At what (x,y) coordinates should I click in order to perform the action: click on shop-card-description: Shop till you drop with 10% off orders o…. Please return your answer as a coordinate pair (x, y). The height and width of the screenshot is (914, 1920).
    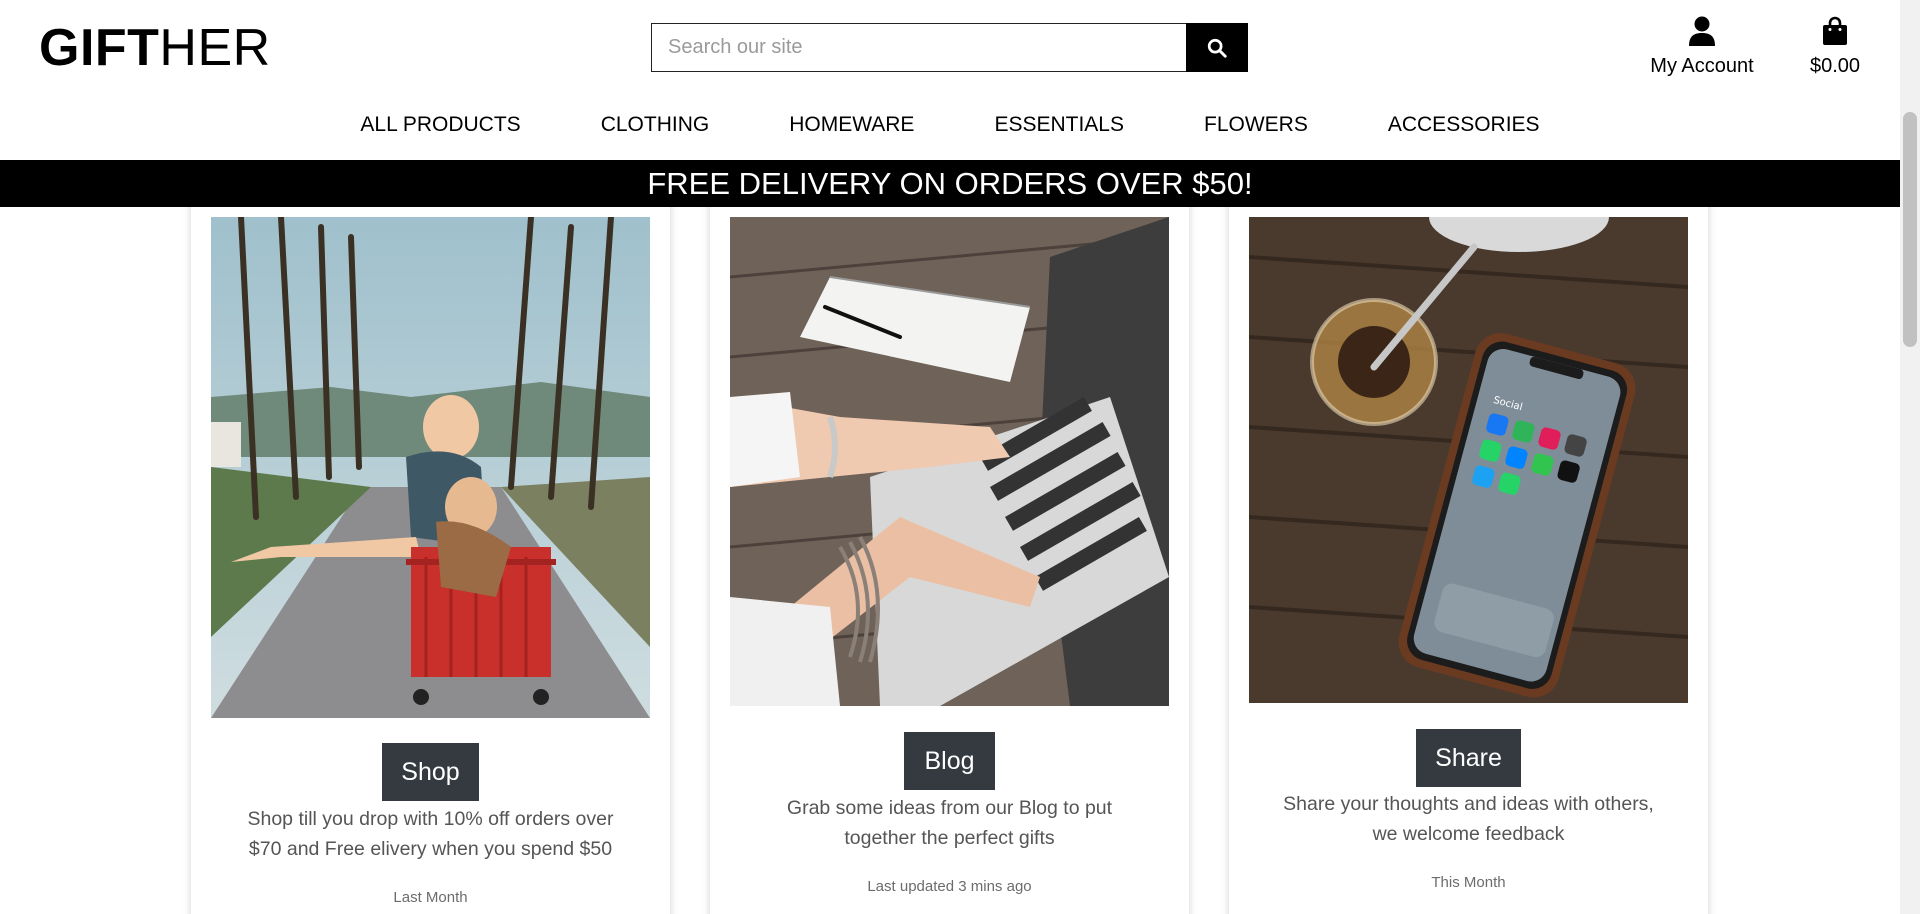
    Looking at the image, I should click on (430, 834).